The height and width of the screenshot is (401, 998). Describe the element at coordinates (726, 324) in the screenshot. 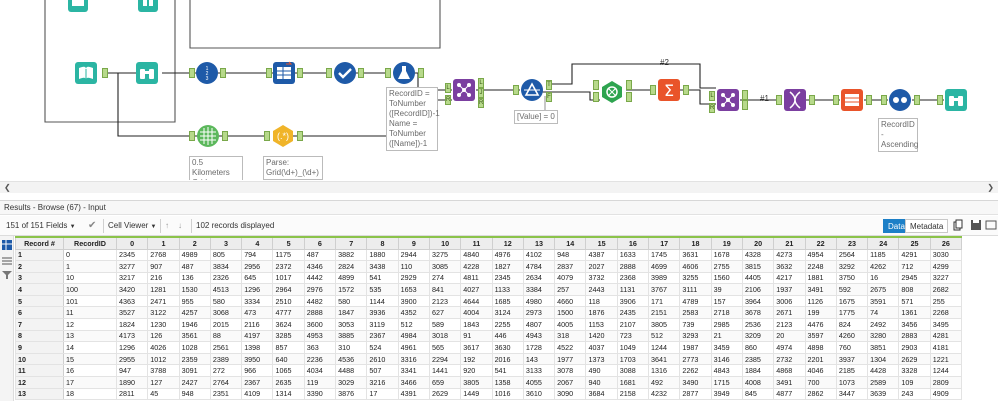

I see `data-cell: 2985` at that location.